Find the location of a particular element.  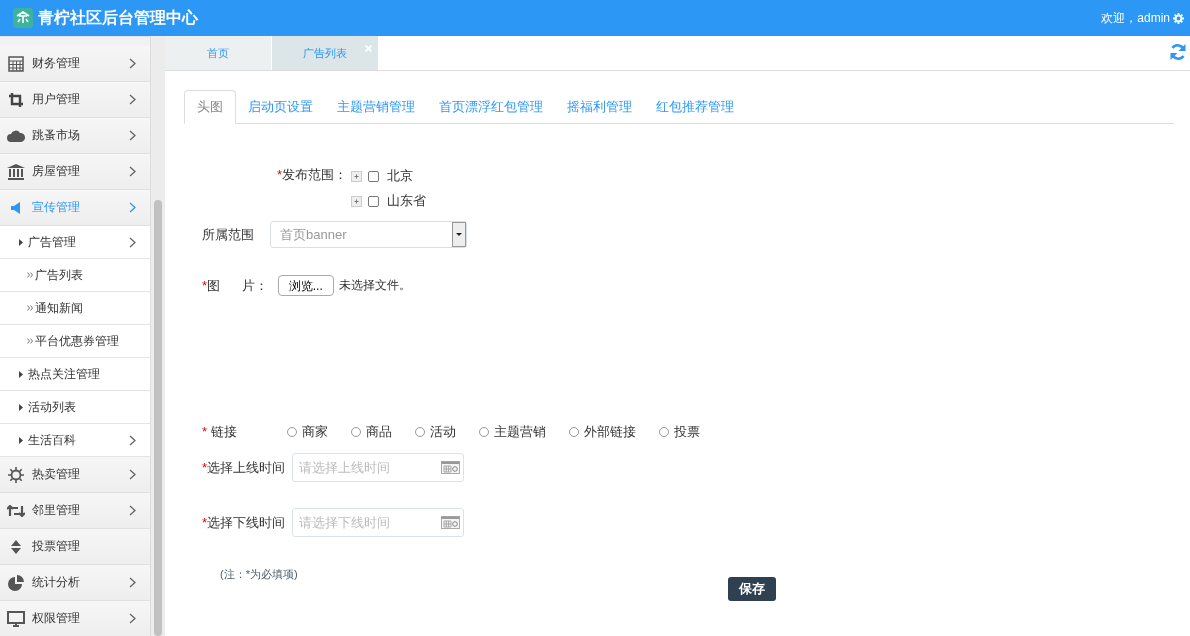

file-status: 未选择文件。 is located at coordinates (374, 285).